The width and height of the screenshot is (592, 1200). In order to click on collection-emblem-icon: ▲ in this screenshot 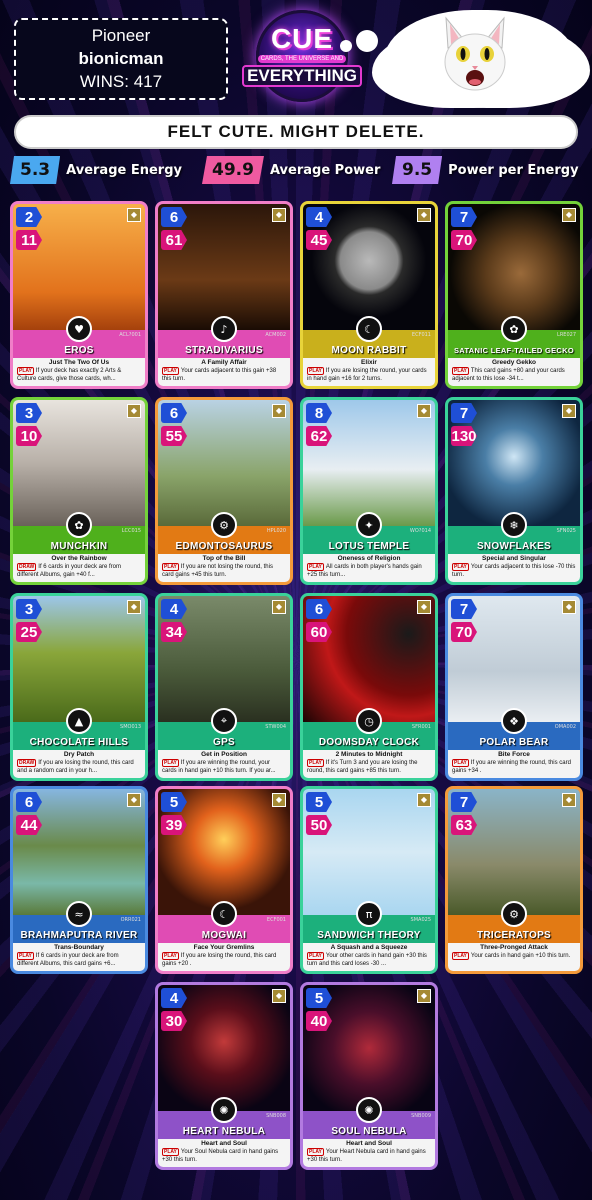, I will do `click(79, 721)`.